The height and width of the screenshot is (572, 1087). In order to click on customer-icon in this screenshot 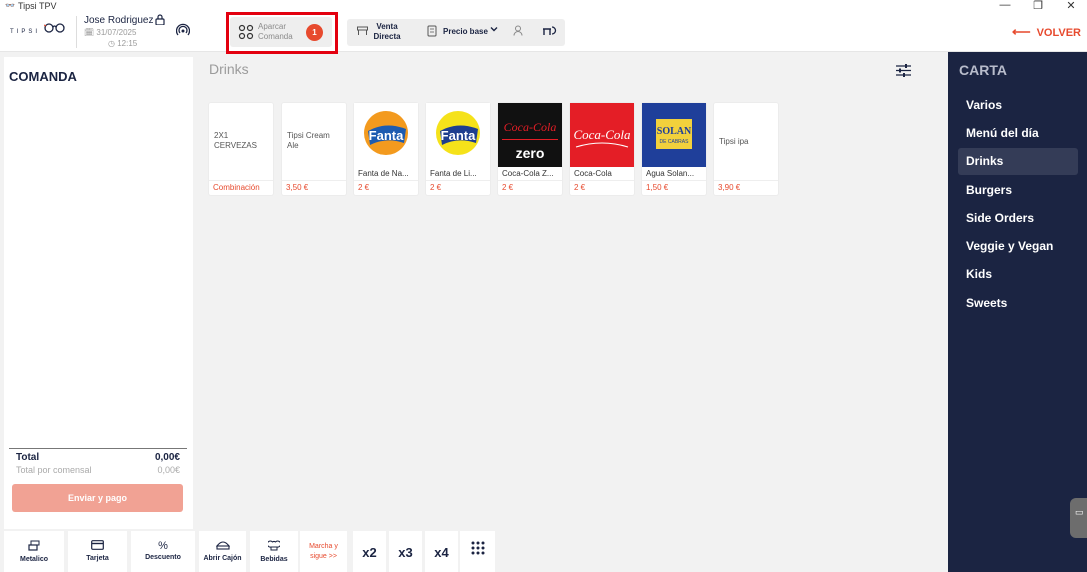, I will do `click(518, 32)`.